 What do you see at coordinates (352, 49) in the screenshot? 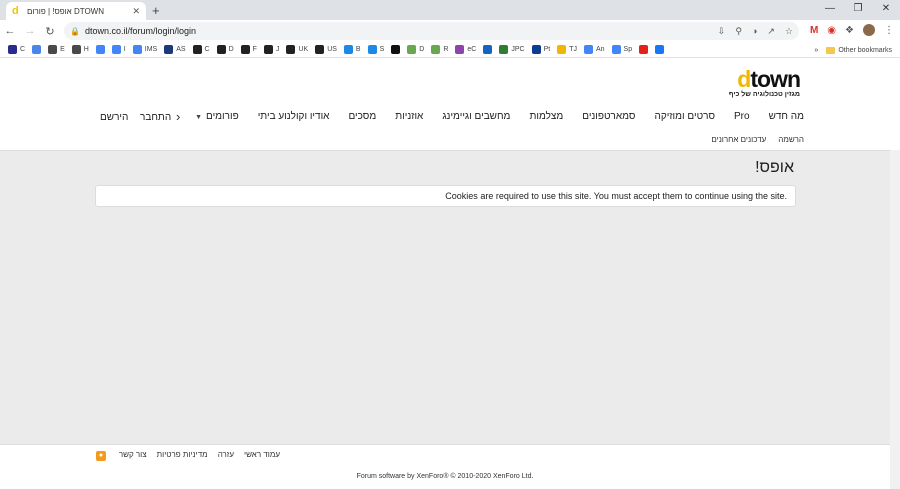
I see `bookmark-item: B` at bounding box center [352, 49].